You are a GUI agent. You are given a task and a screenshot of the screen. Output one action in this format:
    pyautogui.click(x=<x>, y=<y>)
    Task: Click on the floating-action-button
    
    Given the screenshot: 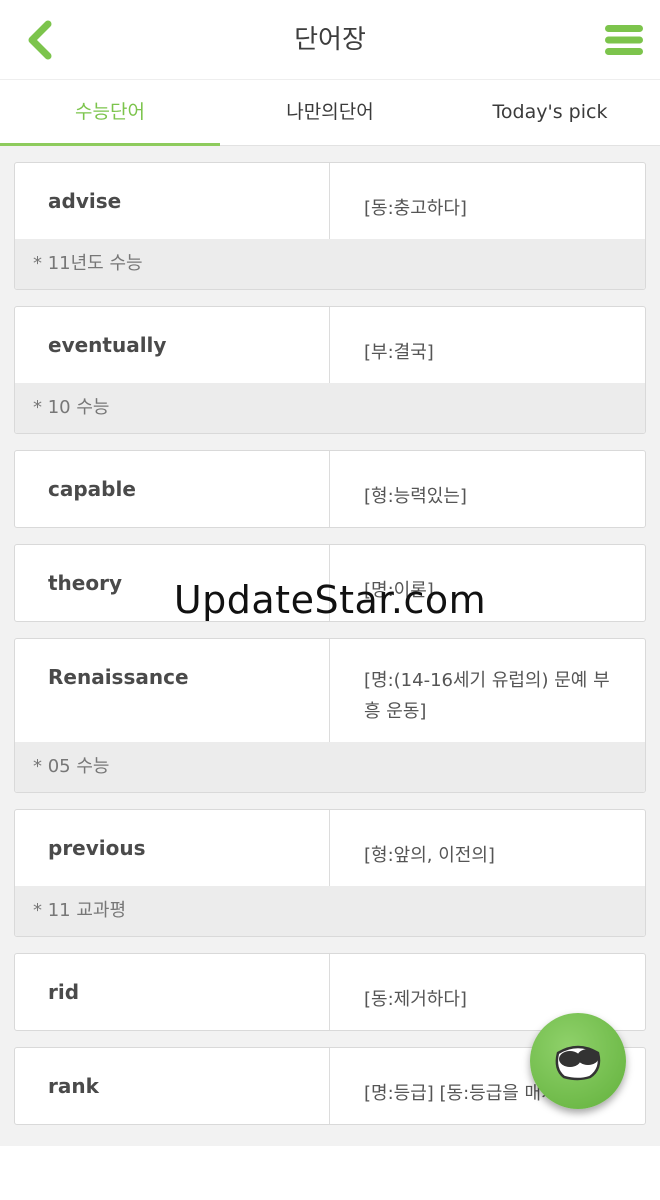 What is the action you would take?
    pyautogui.click(x=578, y=1061)
    